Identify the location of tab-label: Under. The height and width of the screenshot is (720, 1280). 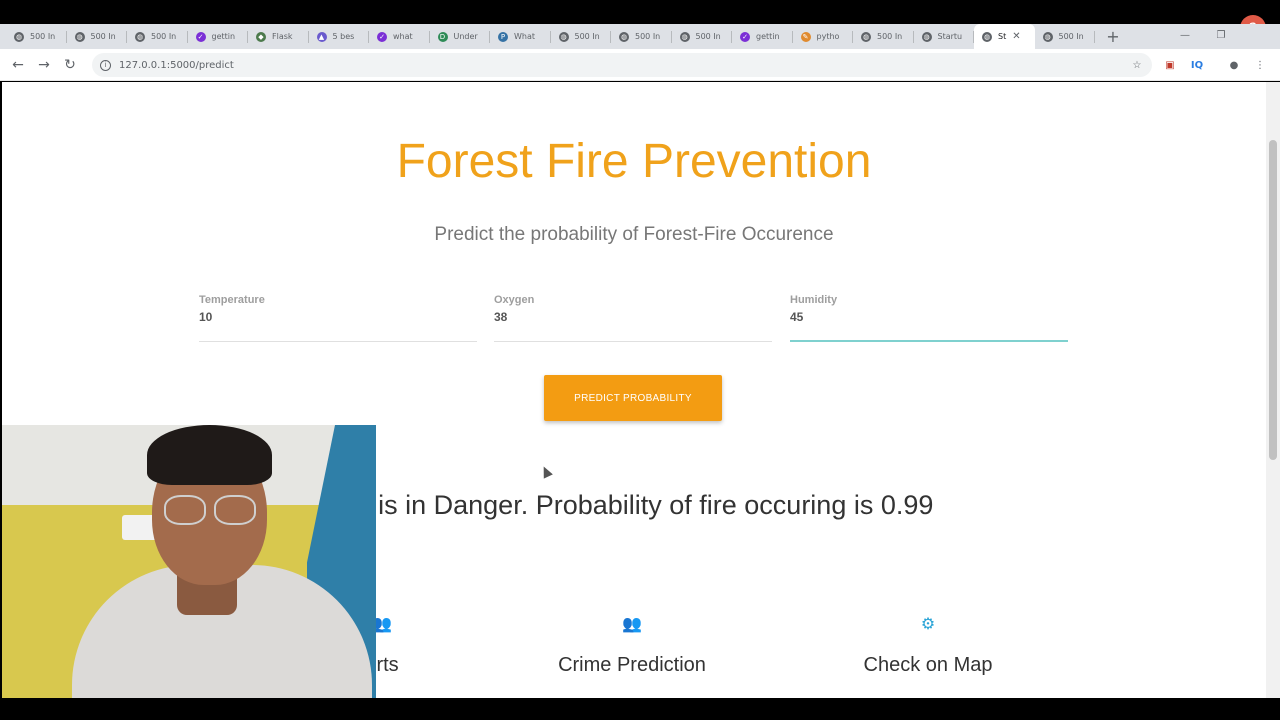
(465, 36).